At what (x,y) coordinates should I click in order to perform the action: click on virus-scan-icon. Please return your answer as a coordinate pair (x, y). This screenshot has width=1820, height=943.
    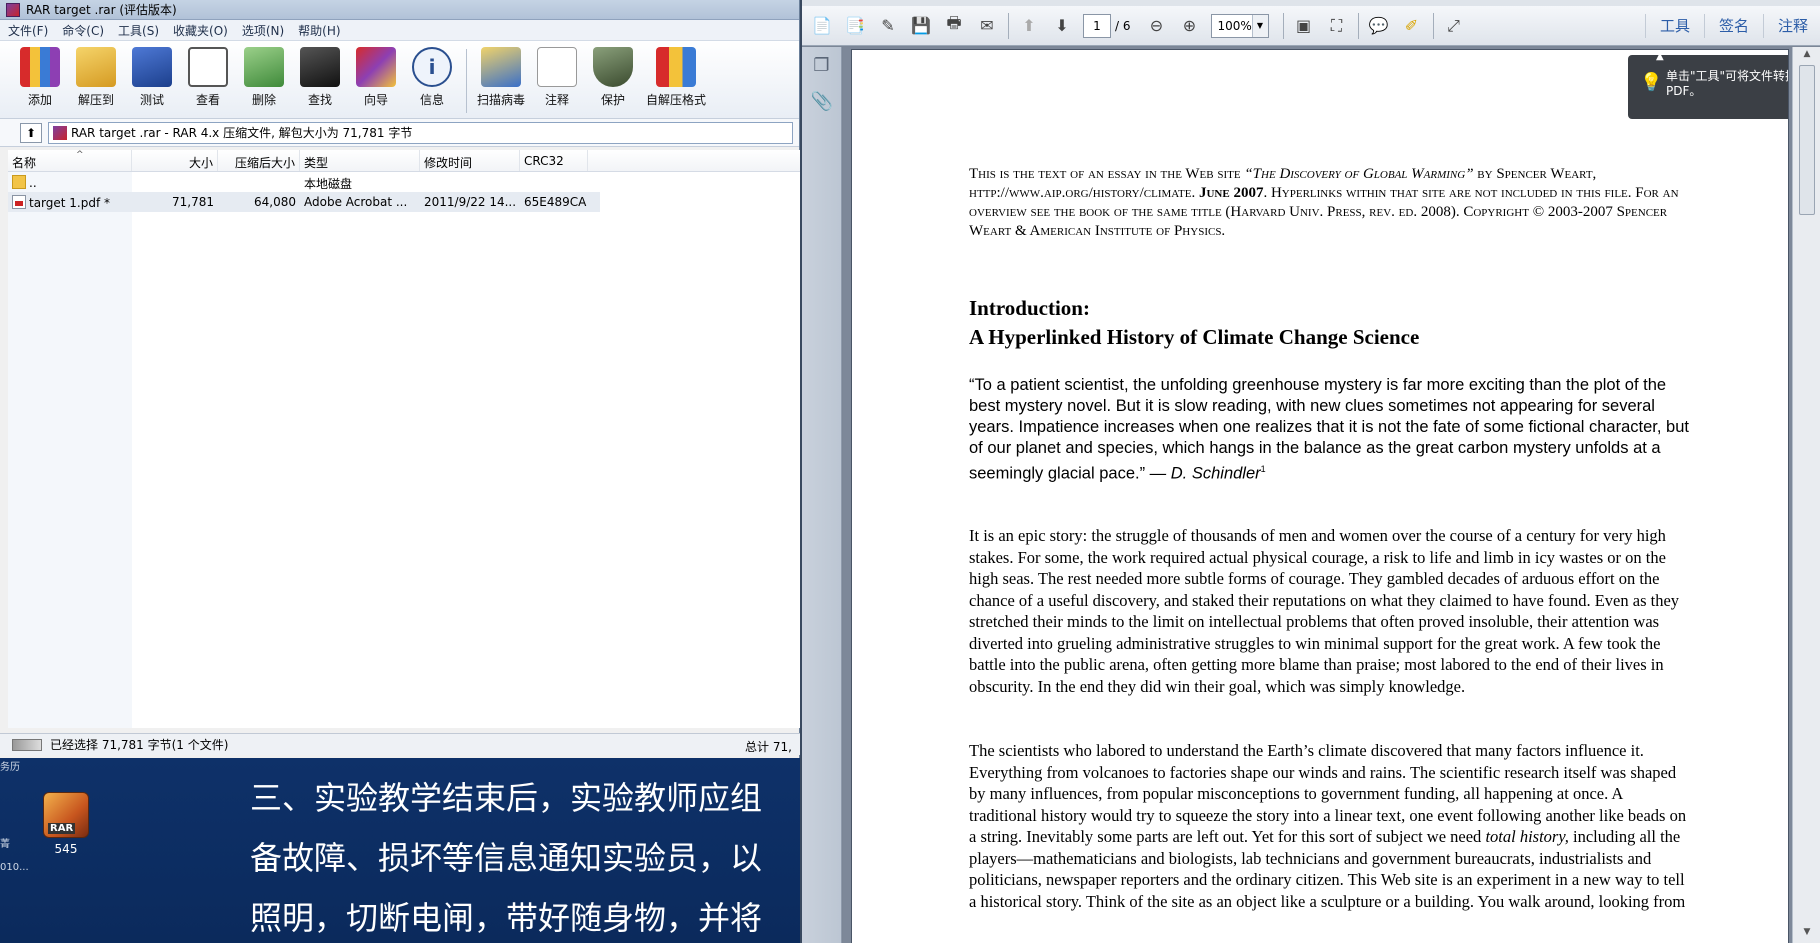
    Looking at the image, I should click on (501, 67).